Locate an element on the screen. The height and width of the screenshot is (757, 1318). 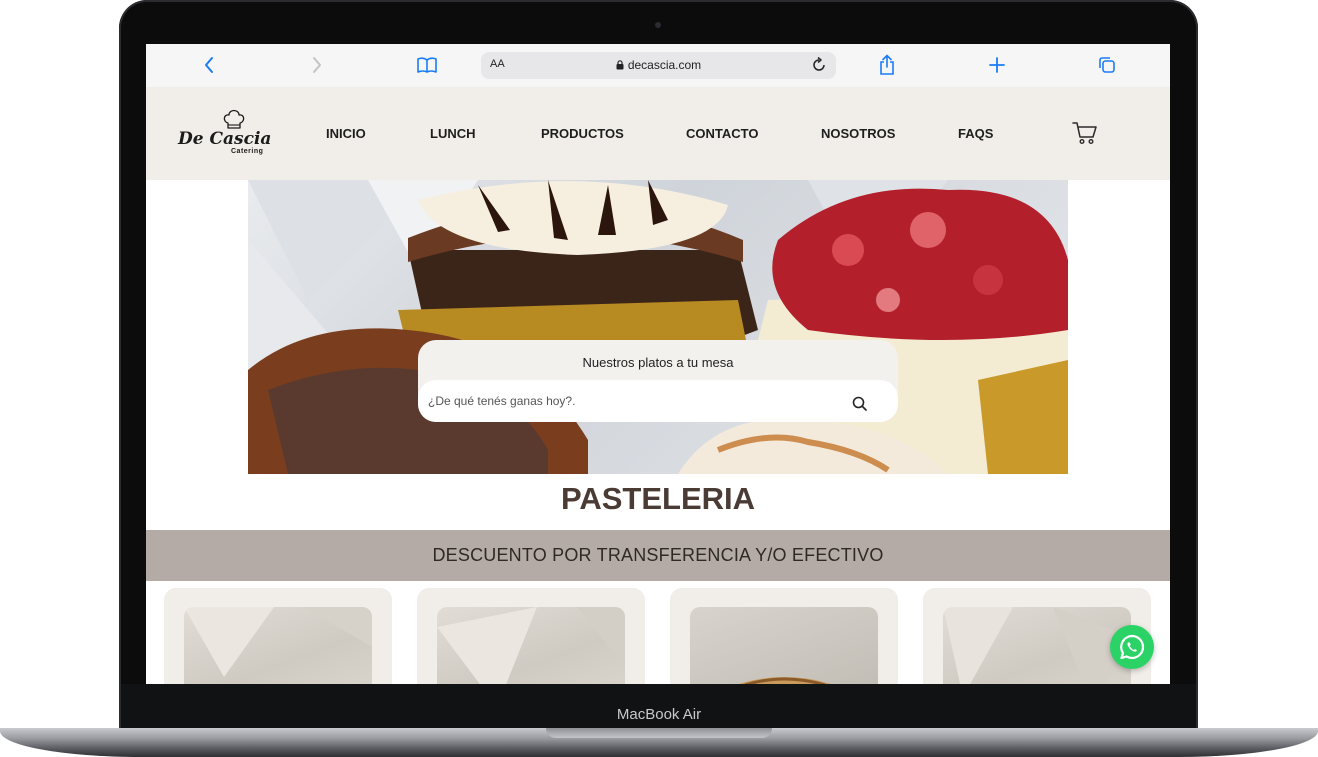
forward-icon is located at coordinates (317, 65).